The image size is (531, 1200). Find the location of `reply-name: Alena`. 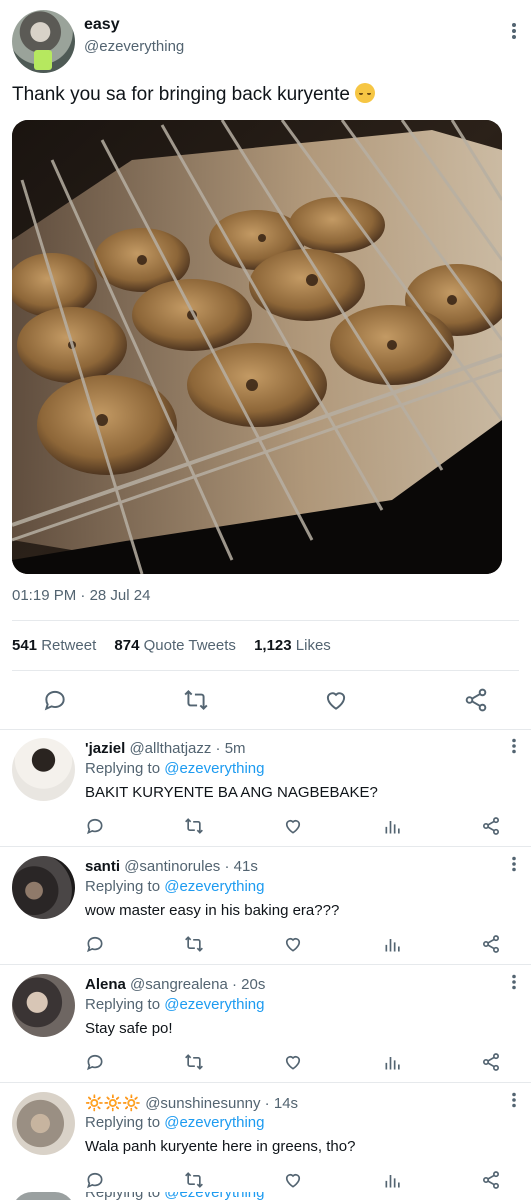

reply-name: Alena is located at coordinates (105, 984).